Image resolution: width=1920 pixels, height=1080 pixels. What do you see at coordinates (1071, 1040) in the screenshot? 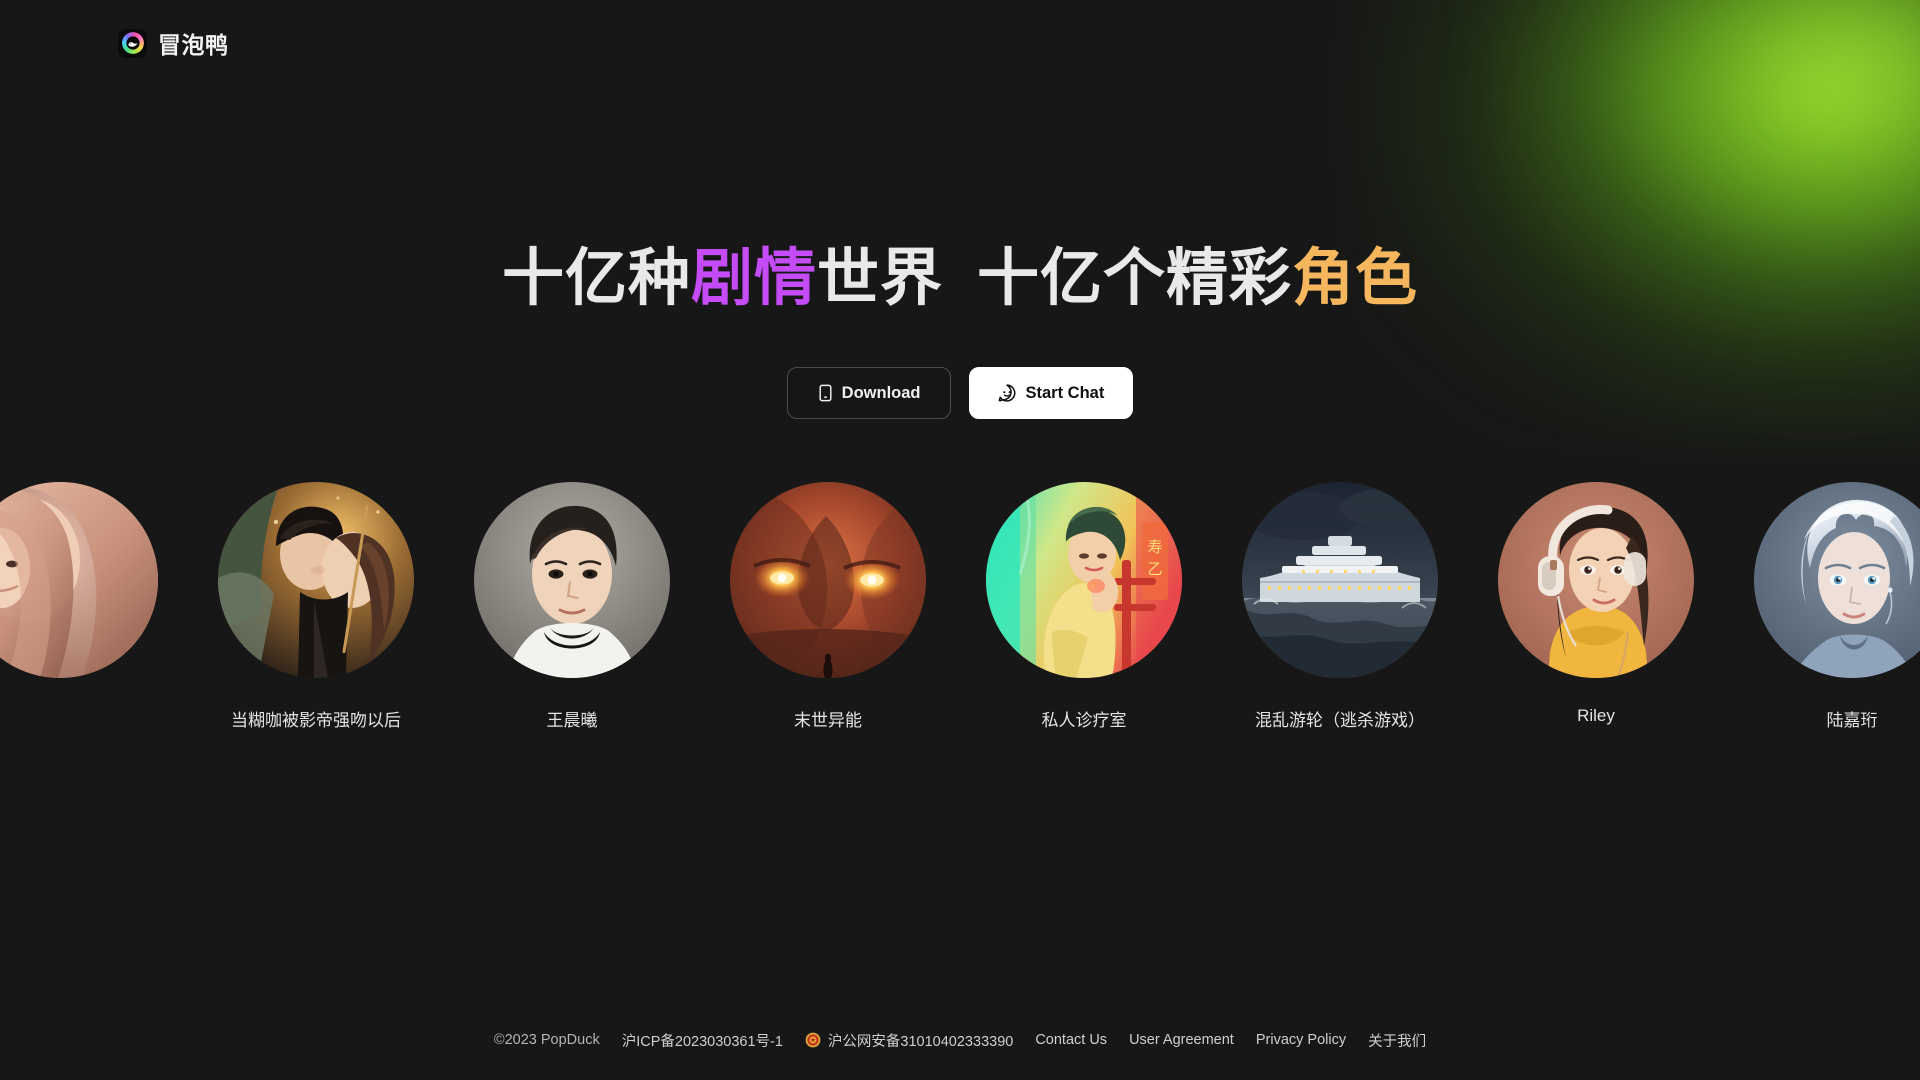
I see `footer-link-contact-us: Contact Us` at bounding box center [1071, 1040].